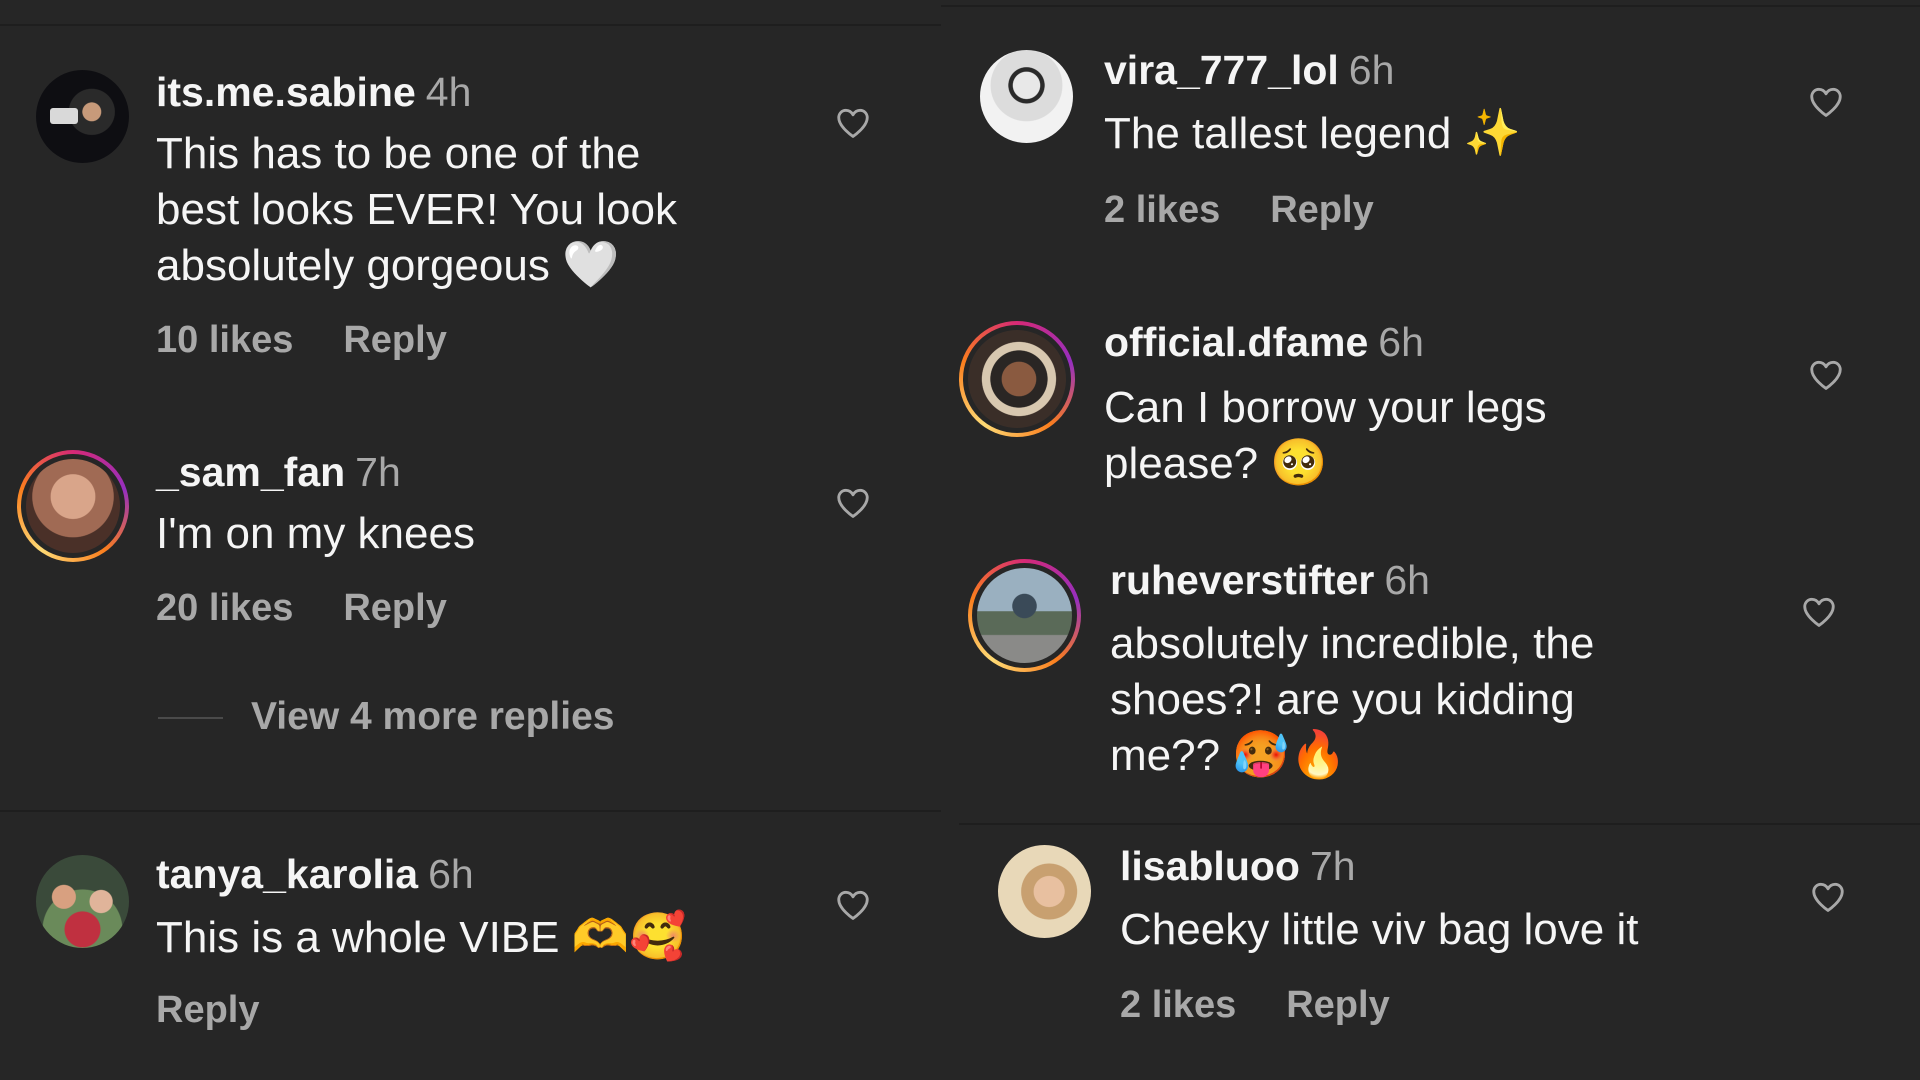  What do you see at coordinates (1178, 1005) in the screenshot?
I see `likes-count: 2 likes` at bounding box center [1178, 1005].